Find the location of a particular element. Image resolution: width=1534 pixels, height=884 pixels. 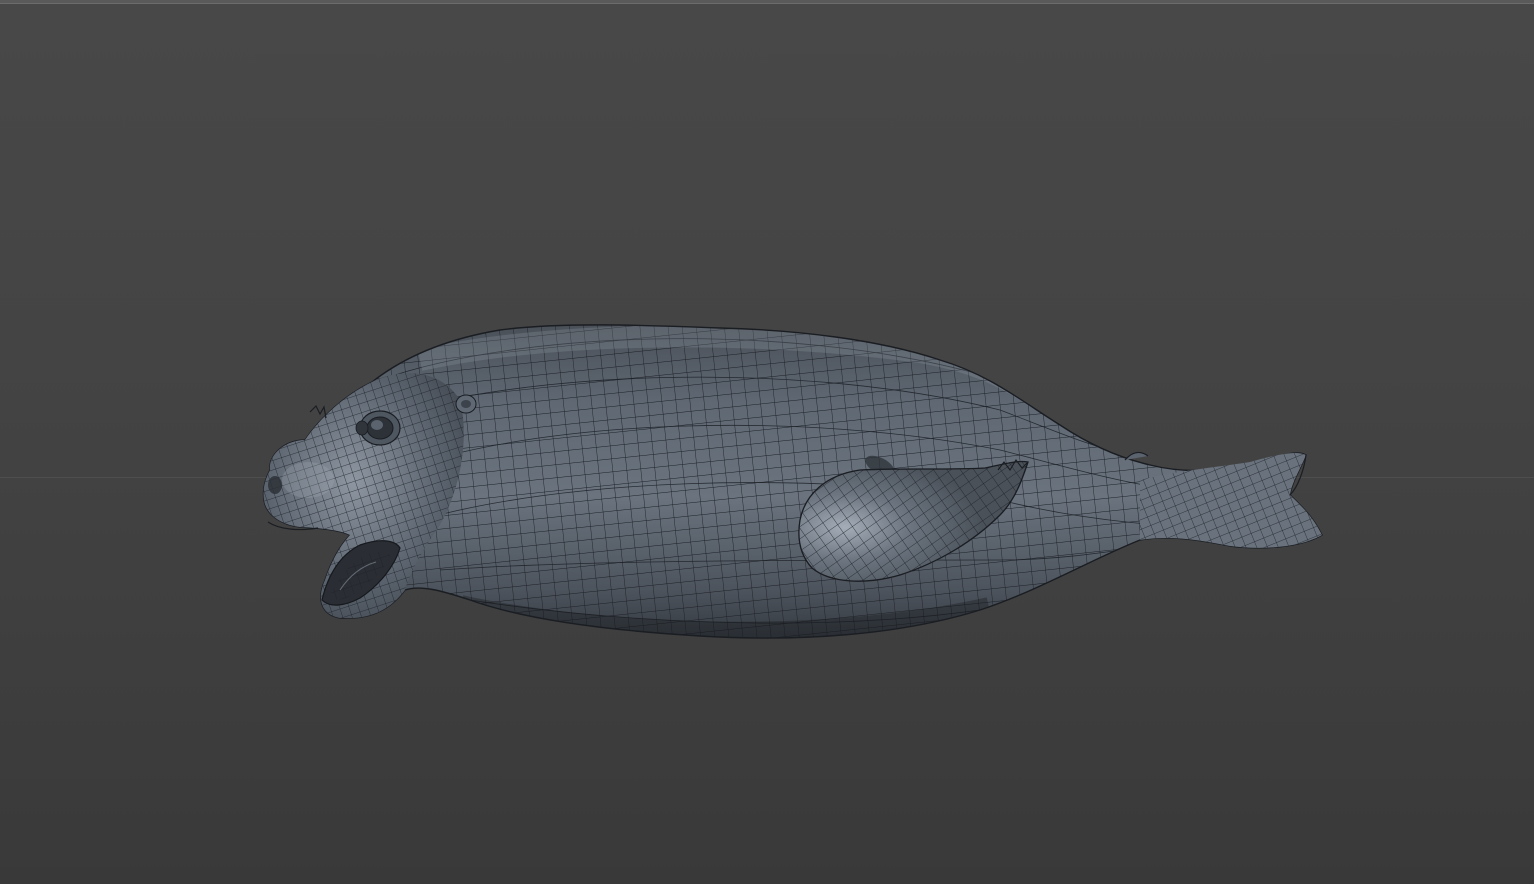

seal-ear is located at coordinates (466, 404).